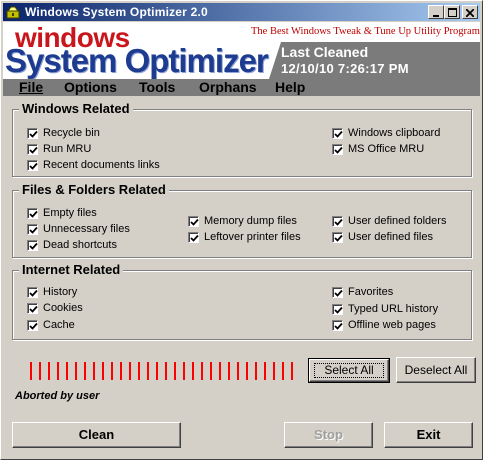 This screenshot has height=460, width=483. I want to click on deselect-all-label: Deselect All, so click(436, 370).